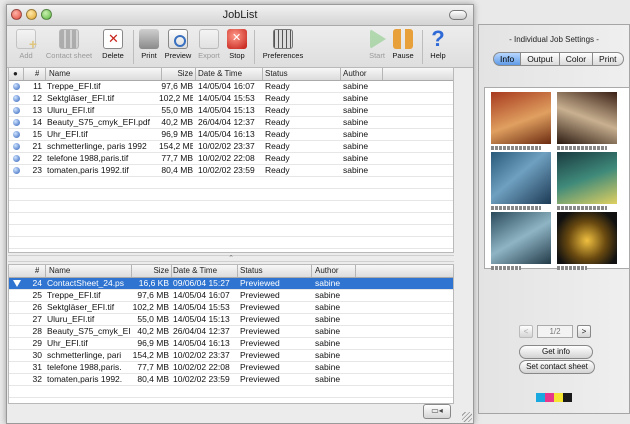 The width and height of the screenshot is (630, 424). What do you see at coordinates (576, 59) in the screenshot?
I see `tab-color: Color` at bounding box center [576, 59].